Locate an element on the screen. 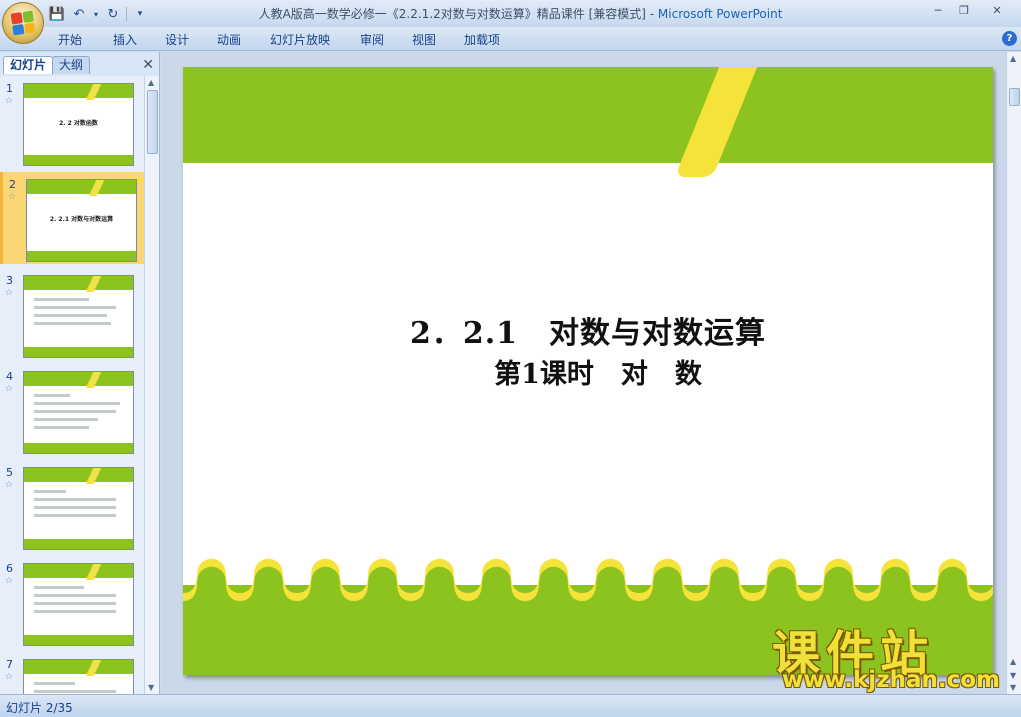 Image resolution: width=1021 pixels, height=717 pixels. window-controls: ─ ❐ ✕ is located at coordinates (971, 10).